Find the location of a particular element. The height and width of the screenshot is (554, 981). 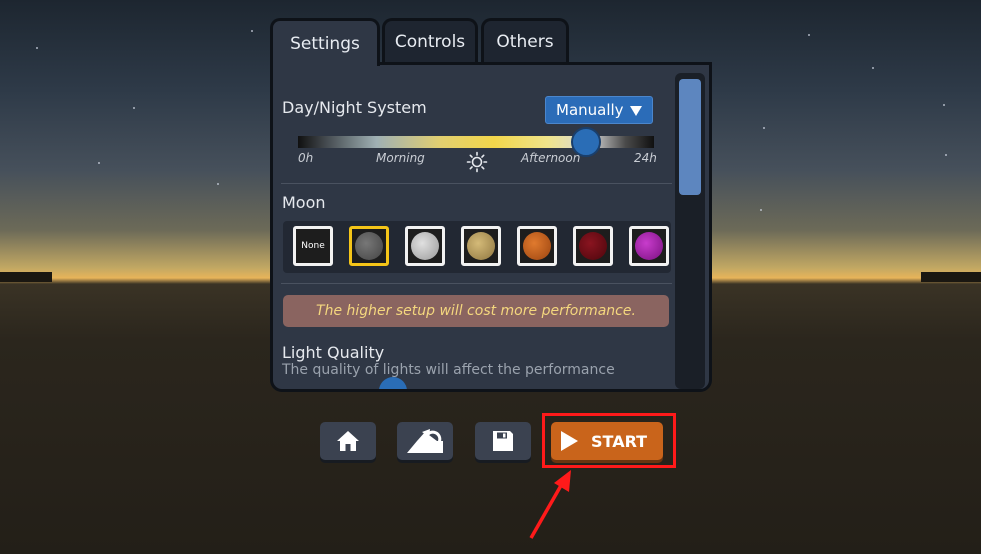

save-icon is located at coordinates (503, 441).